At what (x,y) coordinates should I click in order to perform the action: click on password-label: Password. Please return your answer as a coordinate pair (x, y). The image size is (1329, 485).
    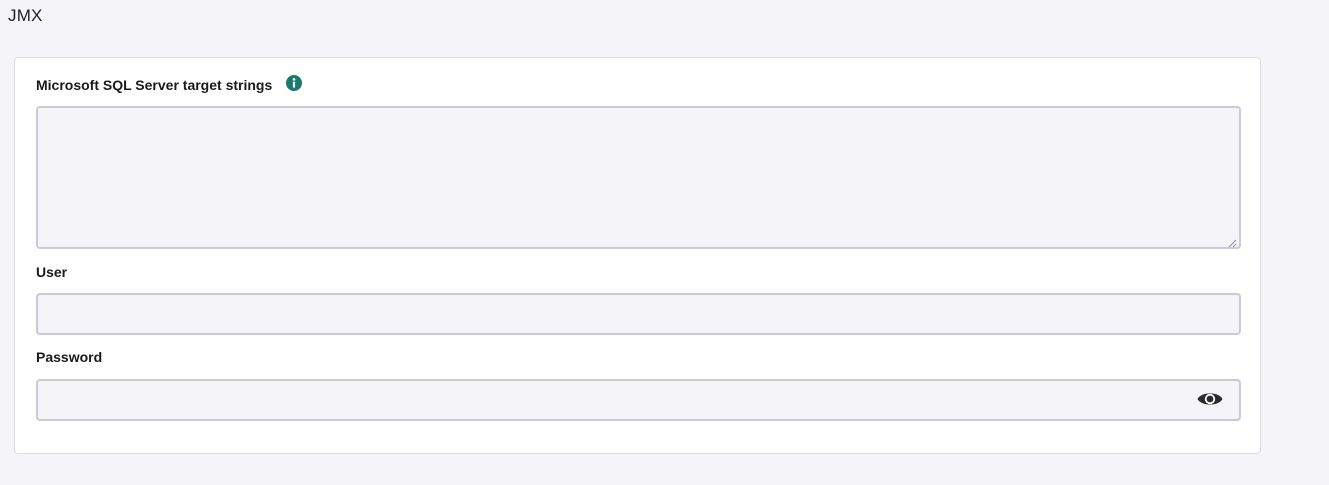
    Looking at the image, I should click on (69, 357).